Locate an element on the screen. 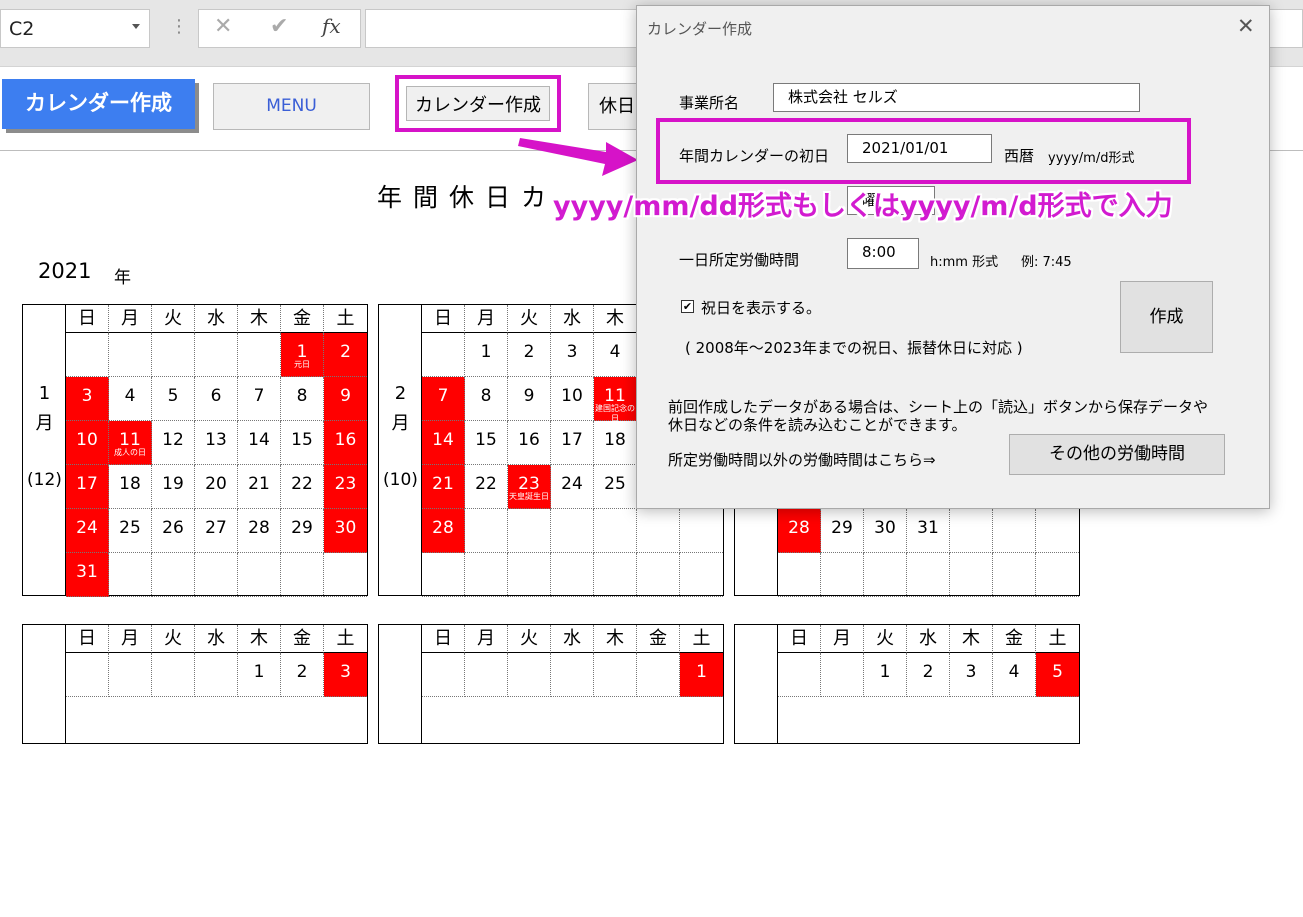 The width and height of the screenshot is (1303, 917). day-cell: 1 元日 is located at coordinates (302, 355).